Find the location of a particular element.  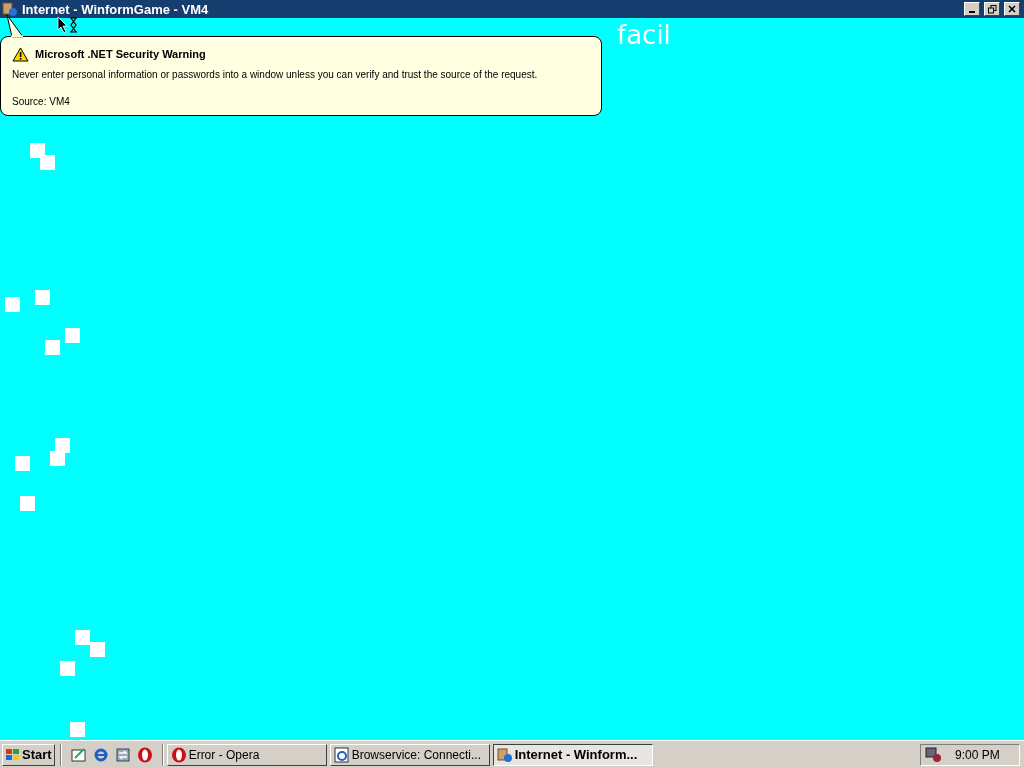

sync-icon is located at coordinates (122, 754).